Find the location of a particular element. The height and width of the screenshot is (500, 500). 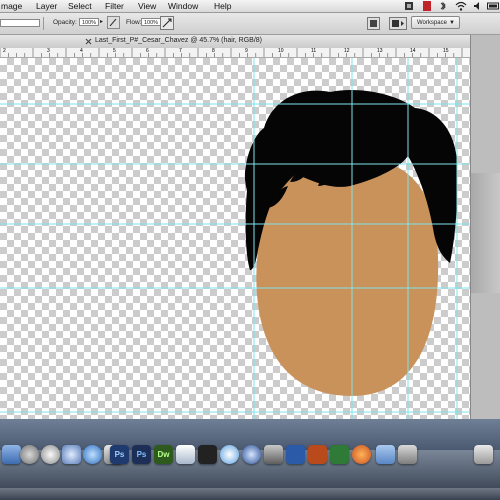

excel-icon is located at coordinates (339, 454).